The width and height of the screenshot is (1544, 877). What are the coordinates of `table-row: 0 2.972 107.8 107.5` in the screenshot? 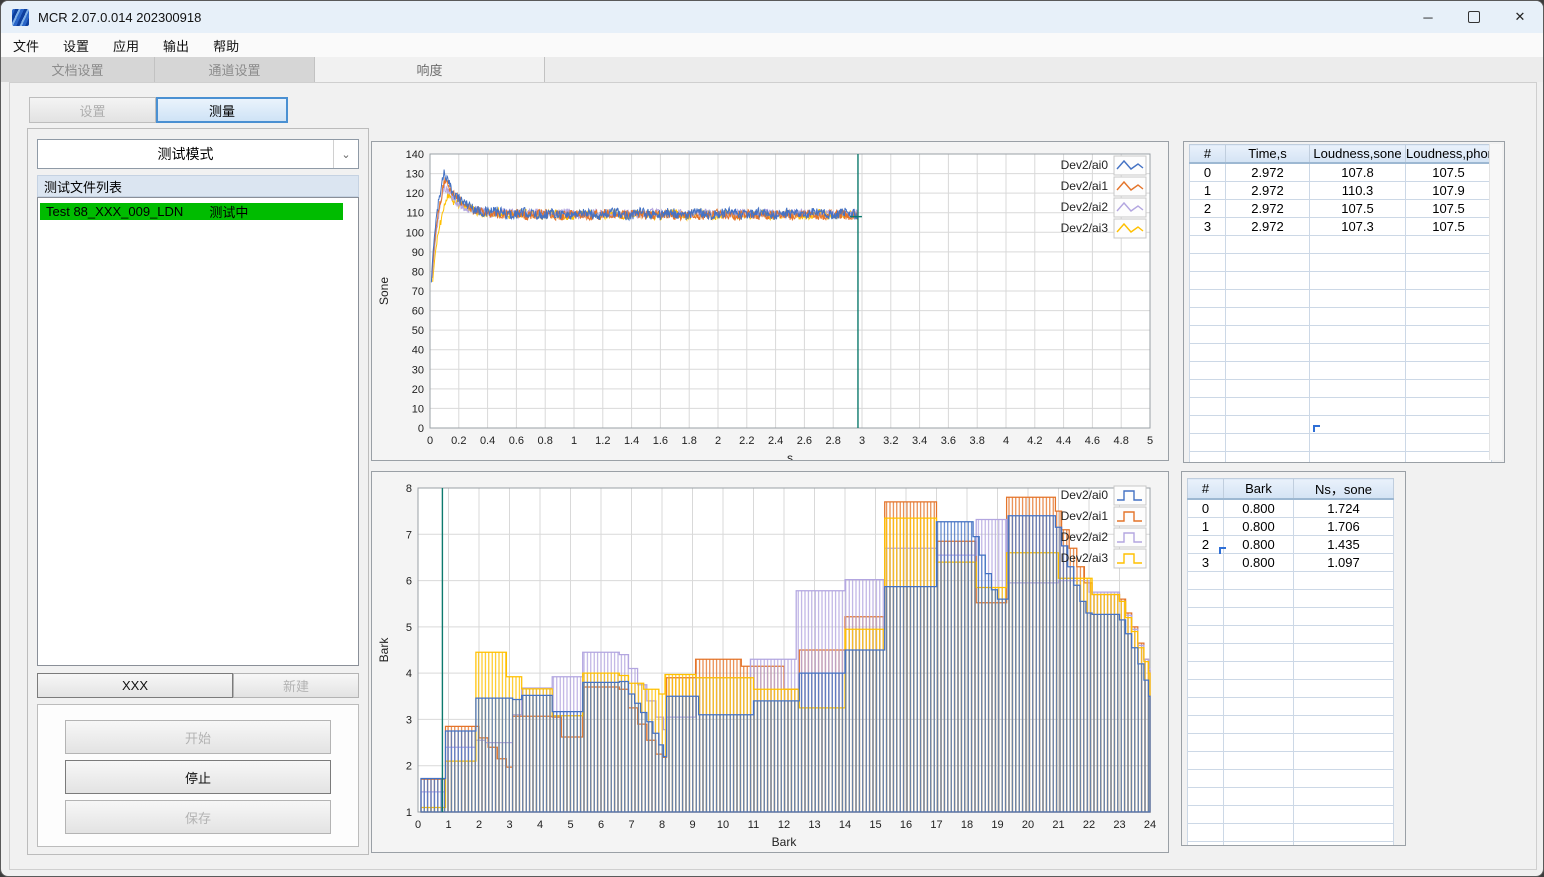 It's located at (1340, 172).